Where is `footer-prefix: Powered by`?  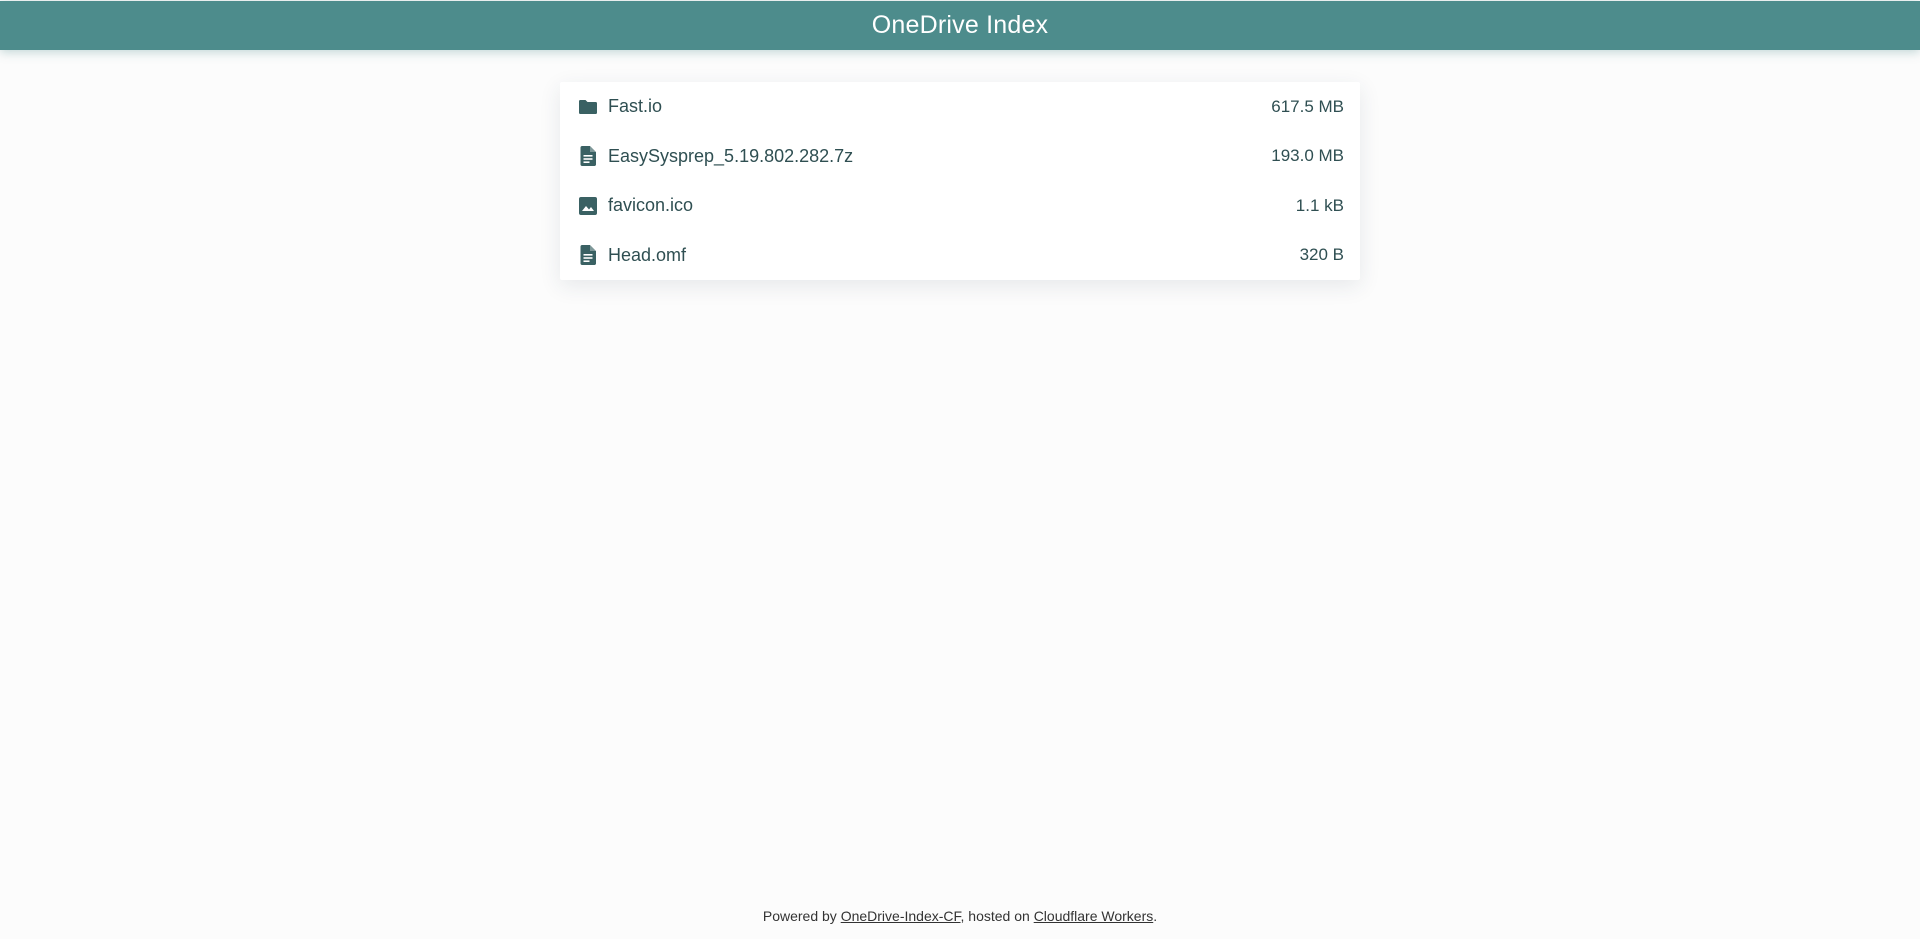 footer-prefix: Powered by is located at coordinates (801, 916).